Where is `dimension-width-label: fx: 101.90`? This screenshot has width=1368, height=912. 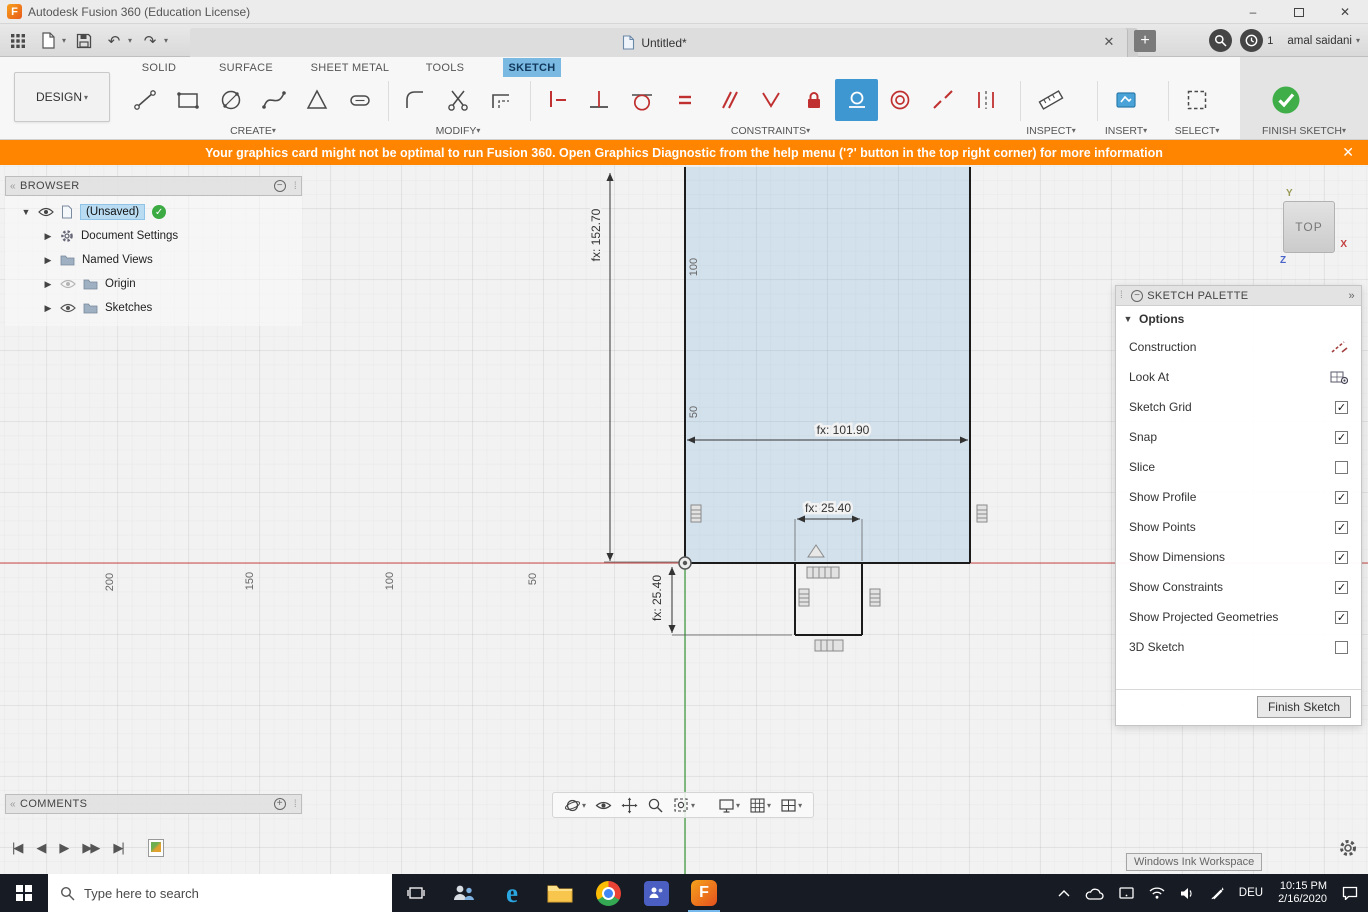
dimension-width-label: fx: 101.90 is located at coordinates (843, 430).